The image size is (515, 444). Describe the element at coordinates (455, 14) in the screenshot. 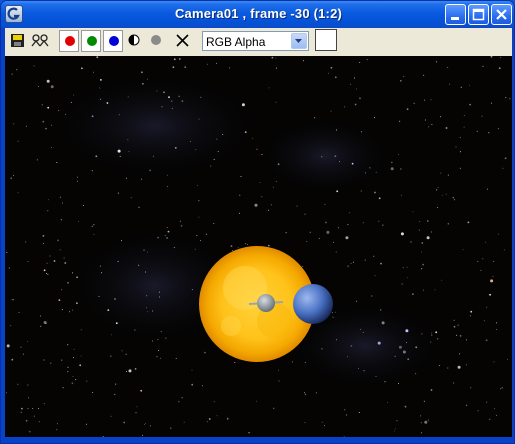

I see `minimize-button` at that location.